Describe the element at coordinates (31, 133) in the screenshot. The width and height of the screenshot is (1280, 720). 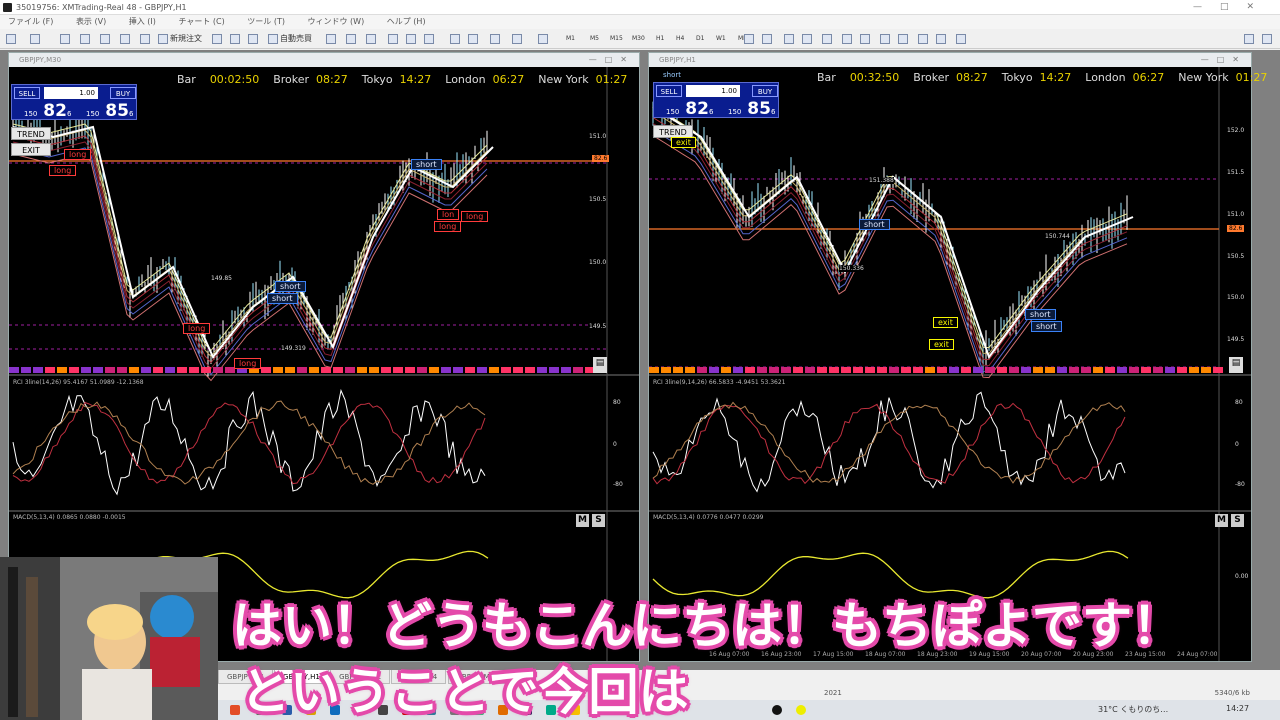
I see `trend-button: TREND` at that location.